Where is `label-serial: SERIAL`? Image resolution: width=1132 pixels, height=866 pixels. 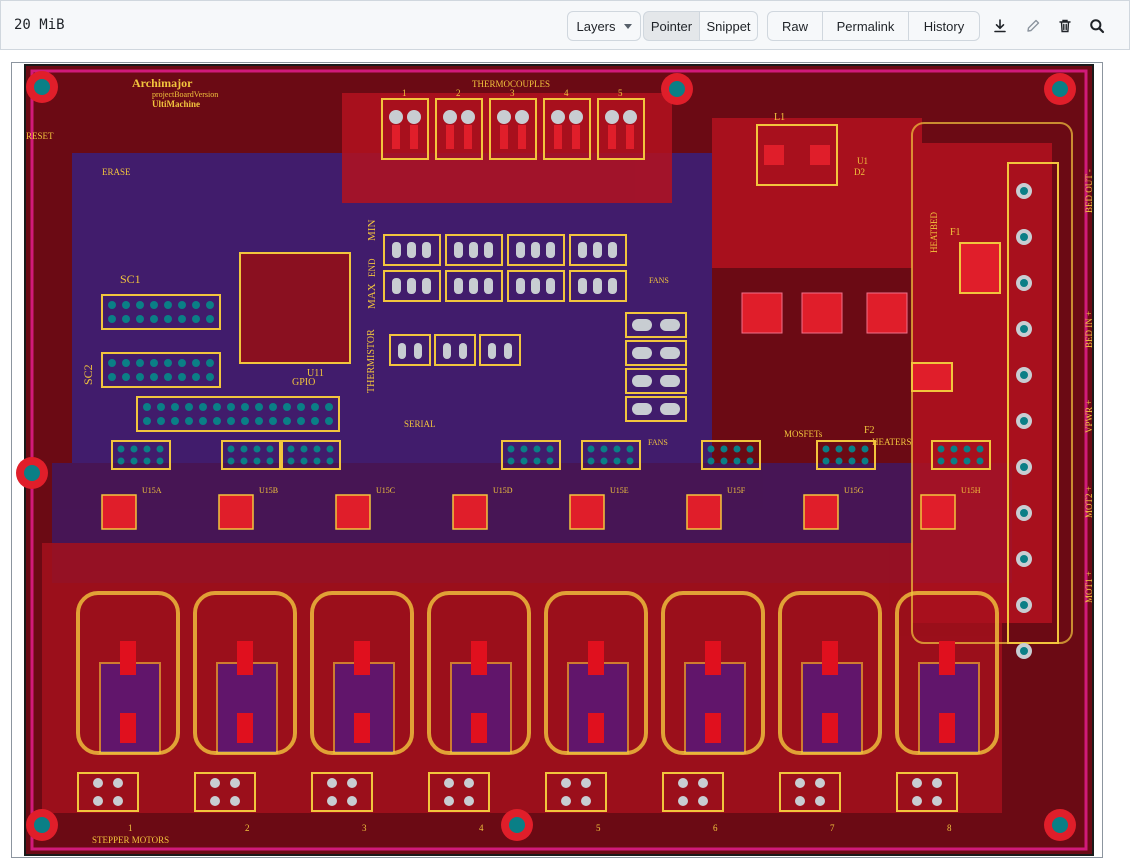 label-serial: SERIAL is located at coordinates (420, 424).